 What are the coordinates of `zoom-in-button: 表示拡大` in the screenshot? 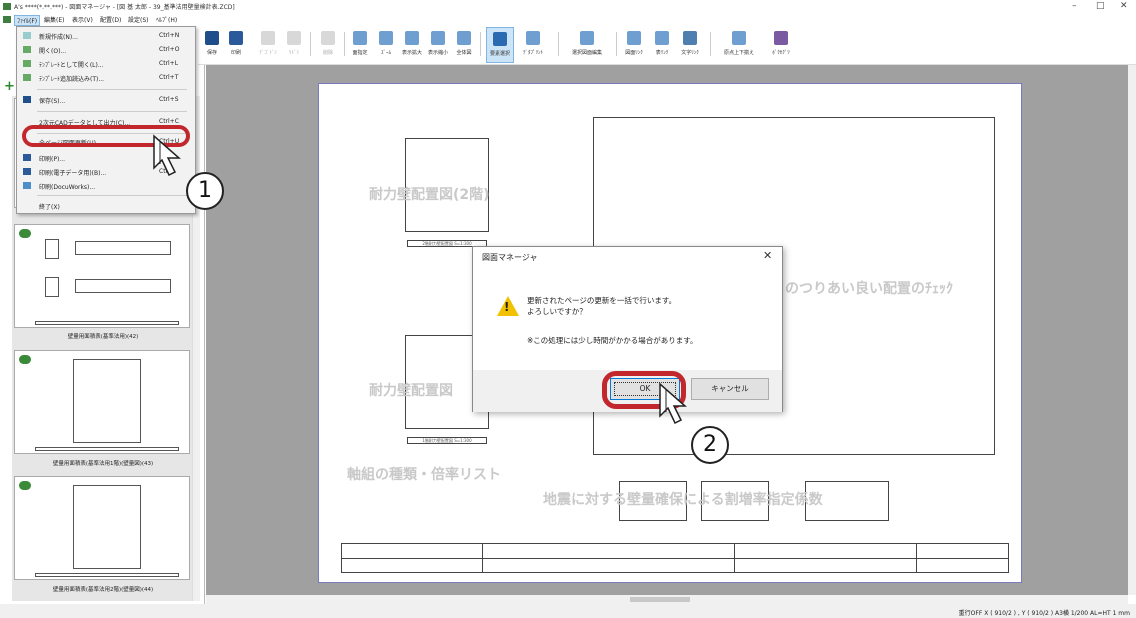 It's located at (412, 45).